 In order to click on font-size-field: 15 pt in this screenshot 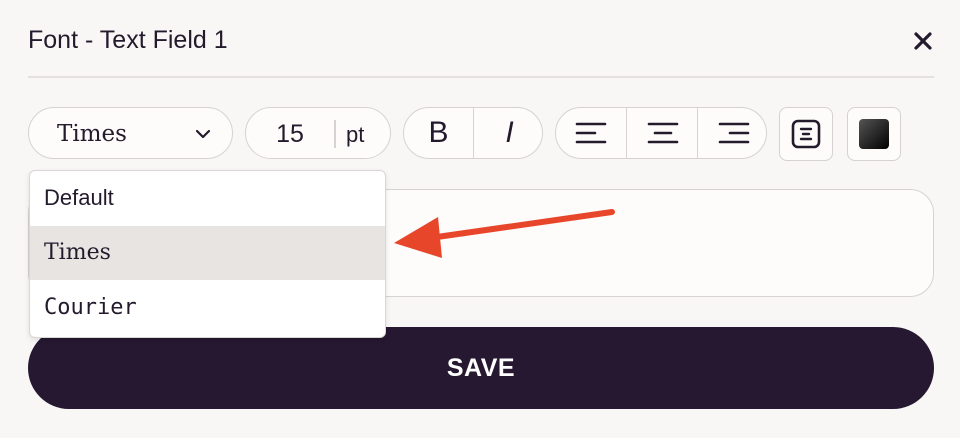, I will do `click(318, 133)`.